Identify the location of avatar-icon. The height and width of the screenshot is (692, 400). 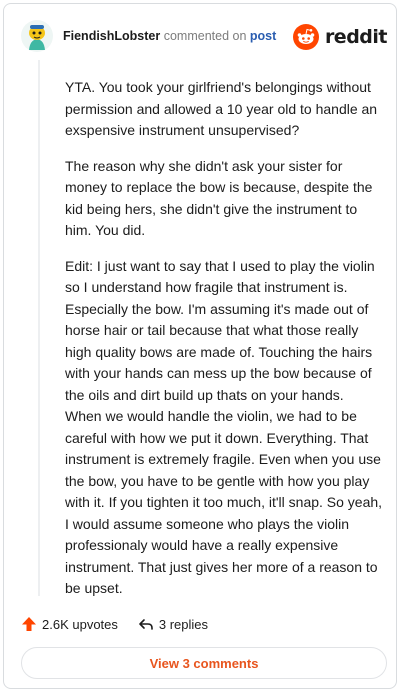
(37, 36).